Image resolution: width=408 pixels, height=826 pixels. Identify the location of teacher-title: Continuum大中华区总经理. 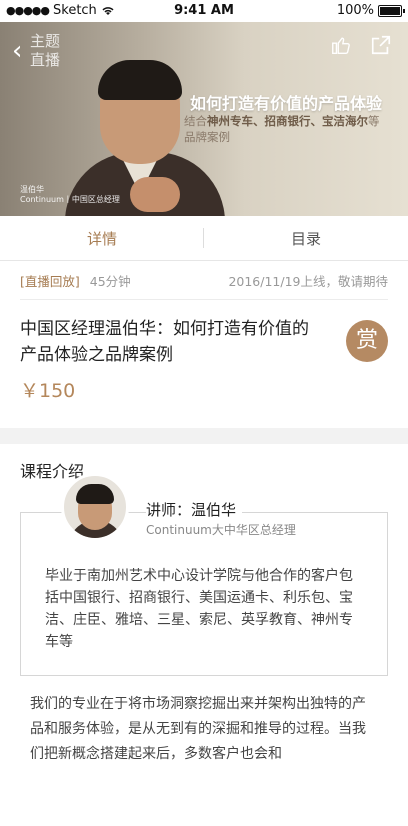
(221, 530).